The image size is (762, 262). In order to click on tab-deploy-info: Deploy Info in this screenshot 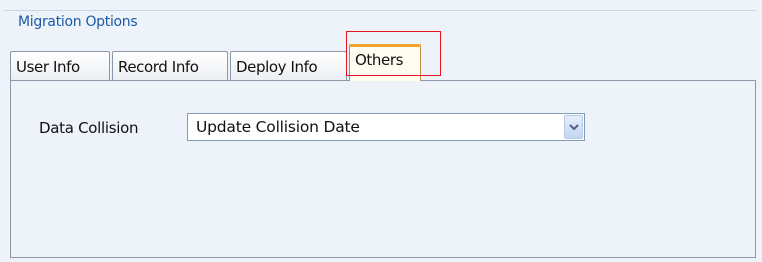, I will do `click(288, 65)`.